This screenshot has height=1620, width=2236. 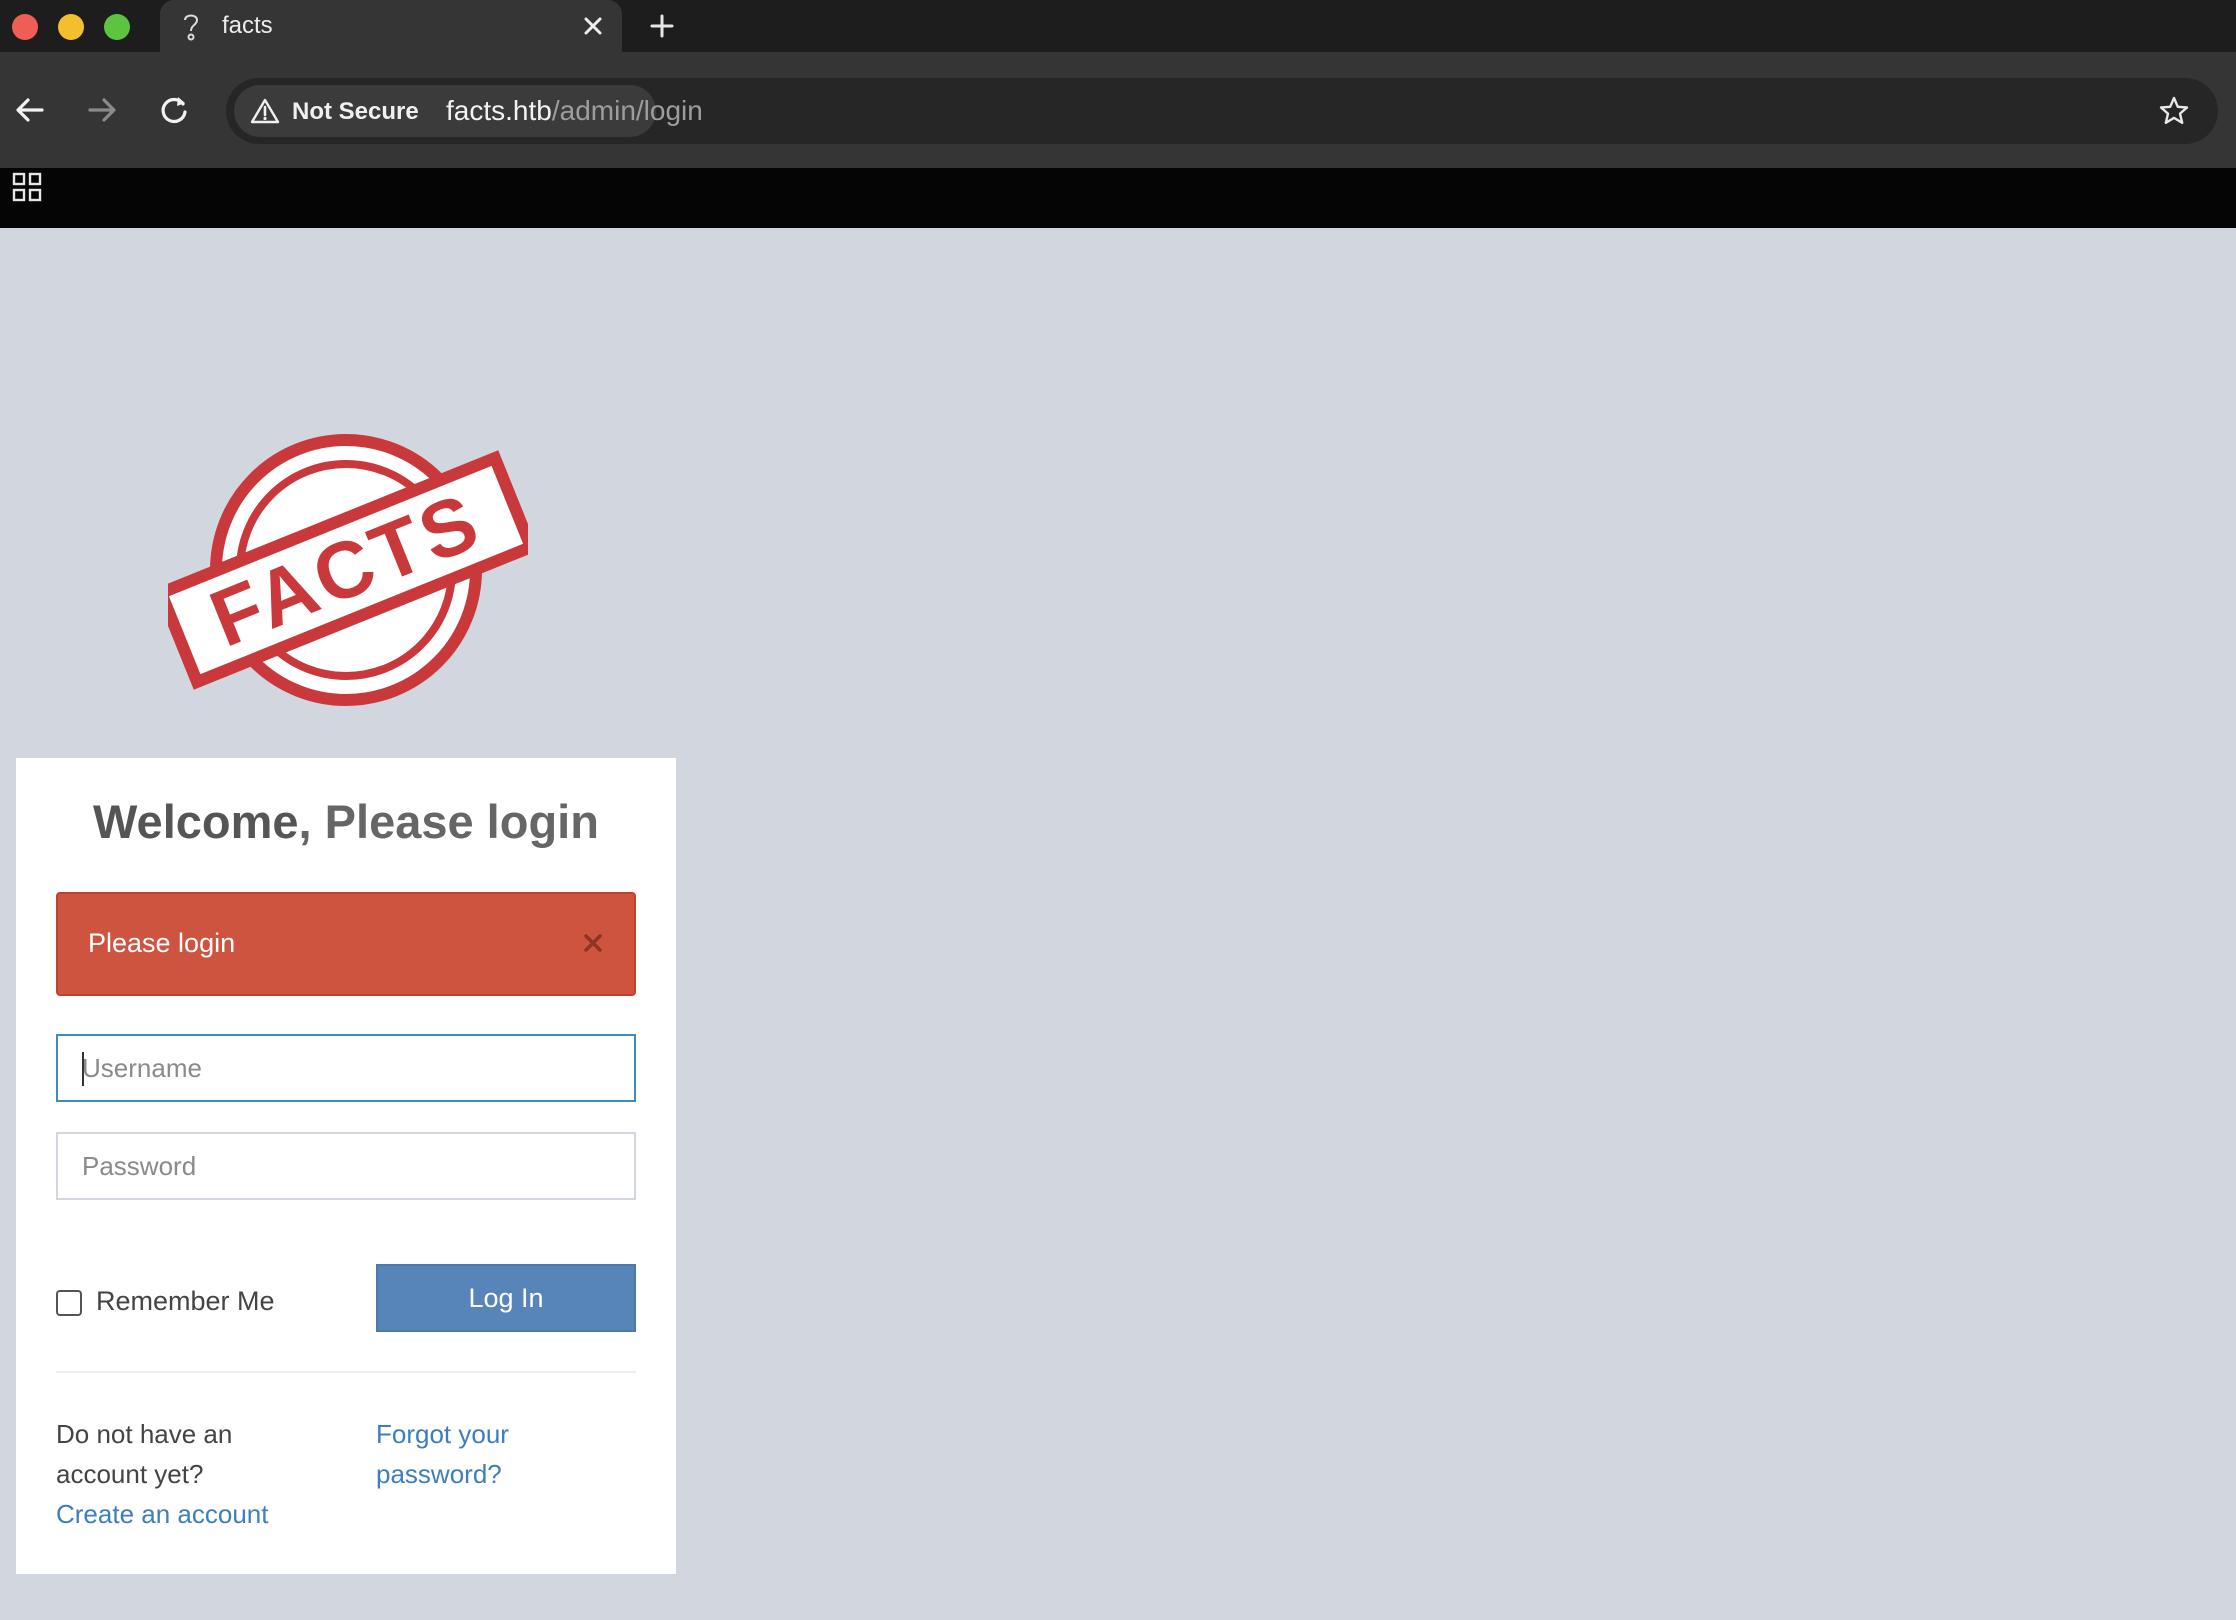 I want to click on divider, so click(x=346, y=1372).